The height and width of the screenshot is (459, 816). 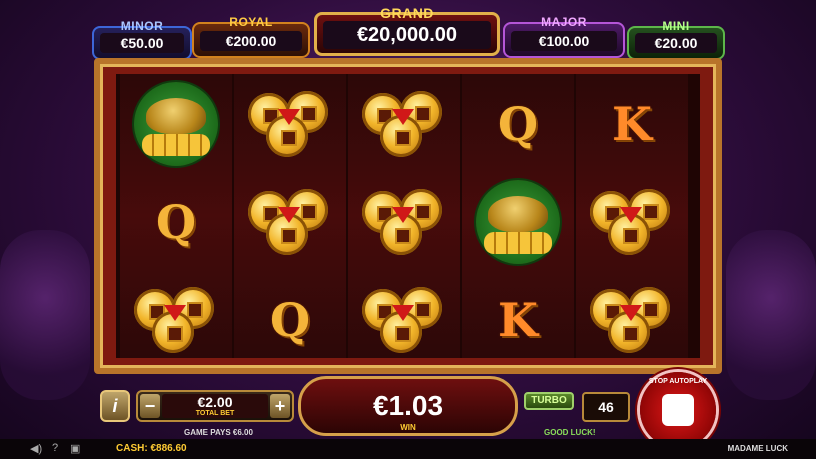 I want to click on jackpot-grand-title: GRAND, so click(x=407, y=13).